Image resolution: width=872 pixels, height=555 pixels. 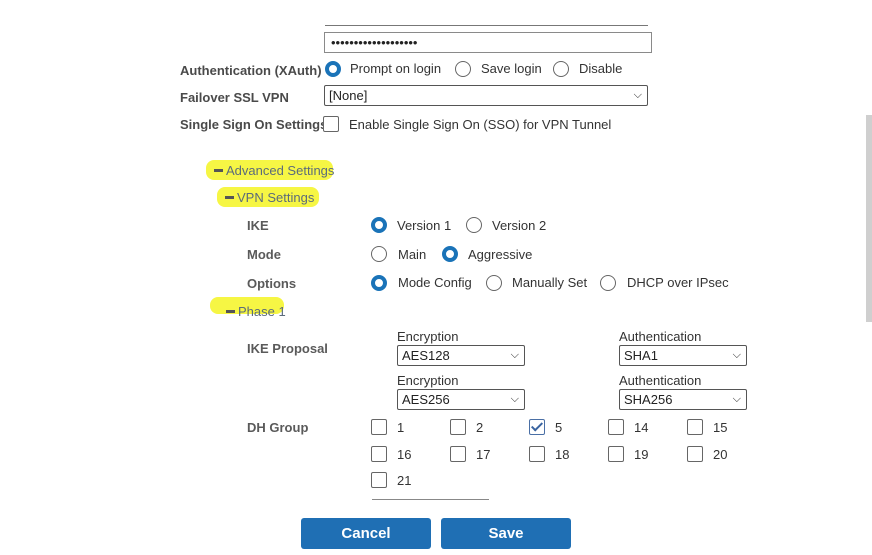 I want to click on auth-xauth-label: Authentication (XAuth), so click(x=251, y=70).